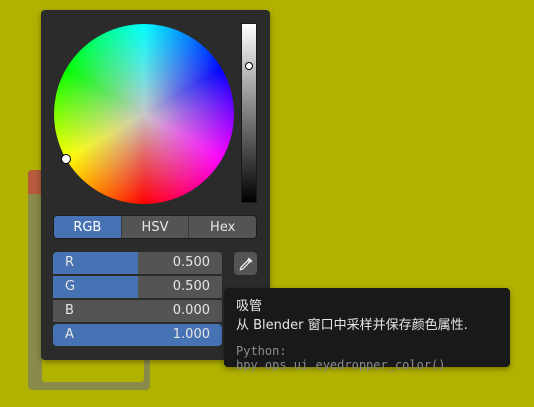 The image size is (534, 407). I want to click on tooltip-python: Python: bpy.ops.ui.eyedropper_color(), so click(341, 358).